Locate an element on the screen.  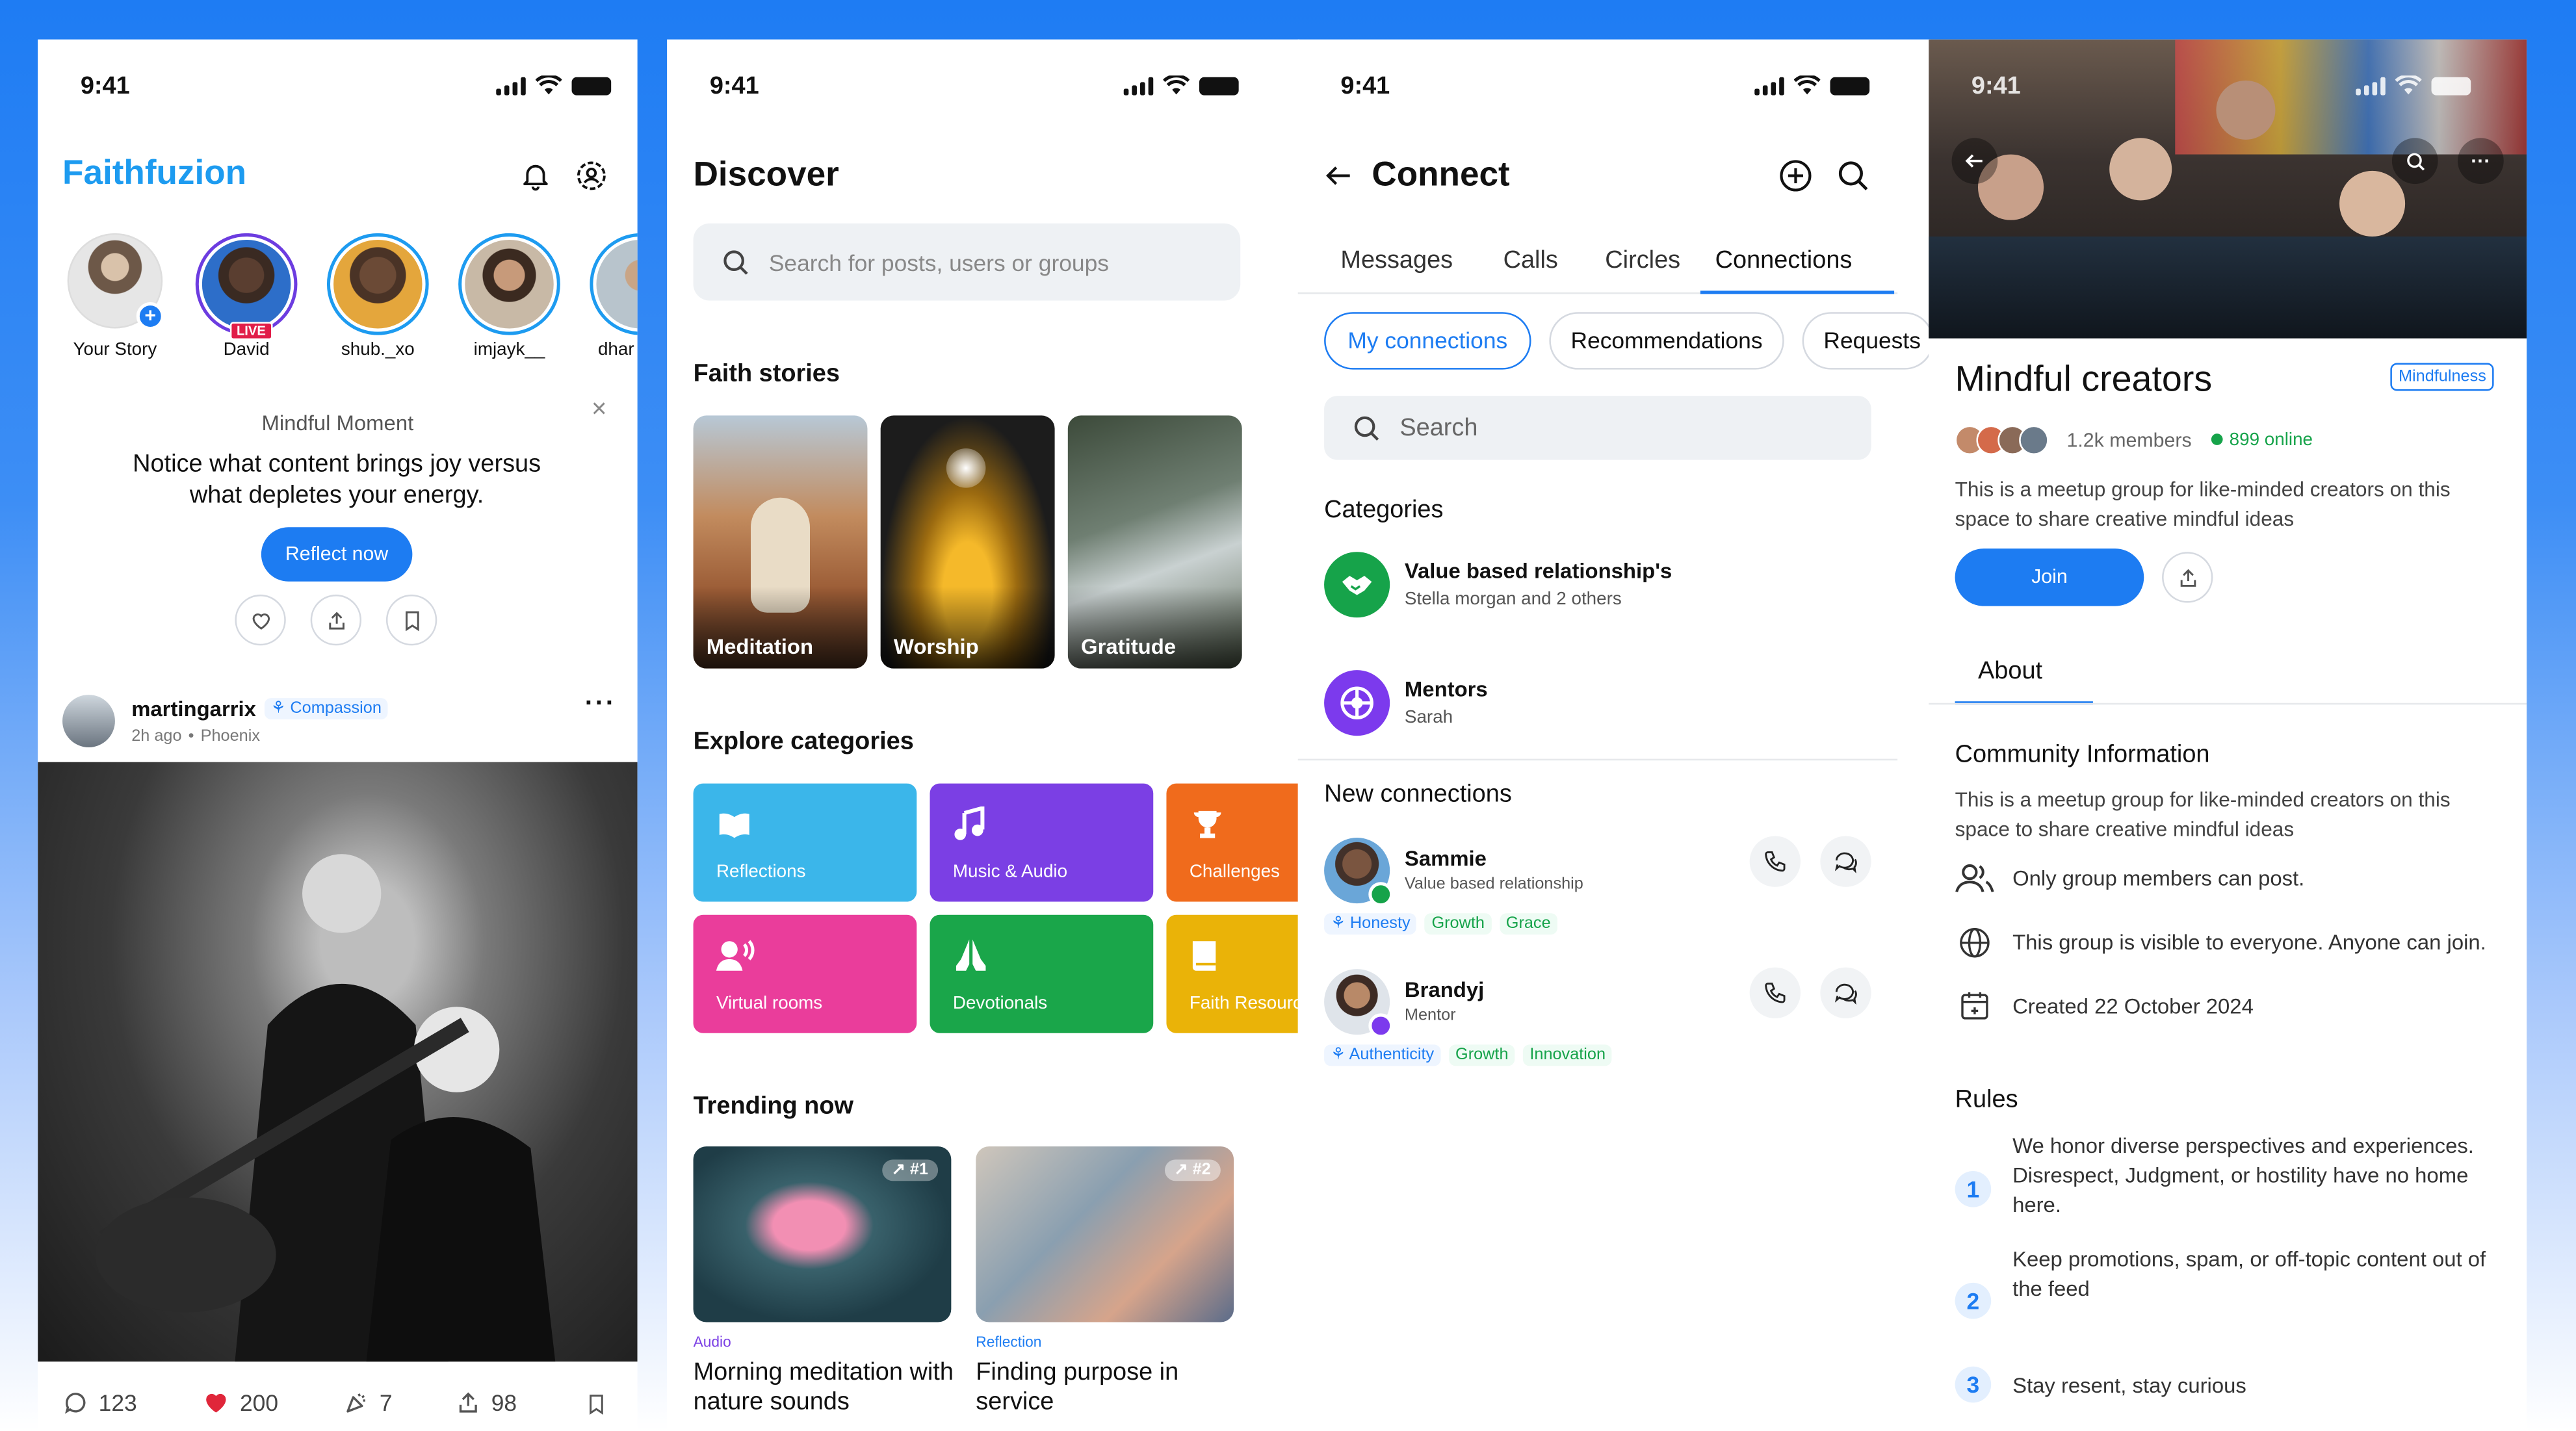
post-image is located at coordinates (338, 1062).